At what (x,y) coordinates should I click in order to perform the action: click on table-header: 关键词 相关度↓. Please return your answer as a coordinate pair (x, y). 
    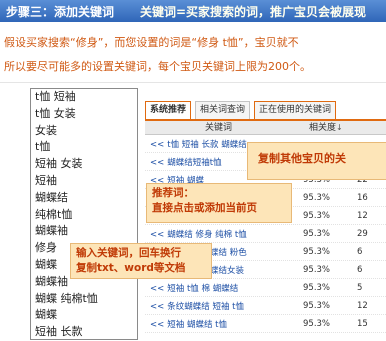
    Looking at the image, I should click on (265, 128).